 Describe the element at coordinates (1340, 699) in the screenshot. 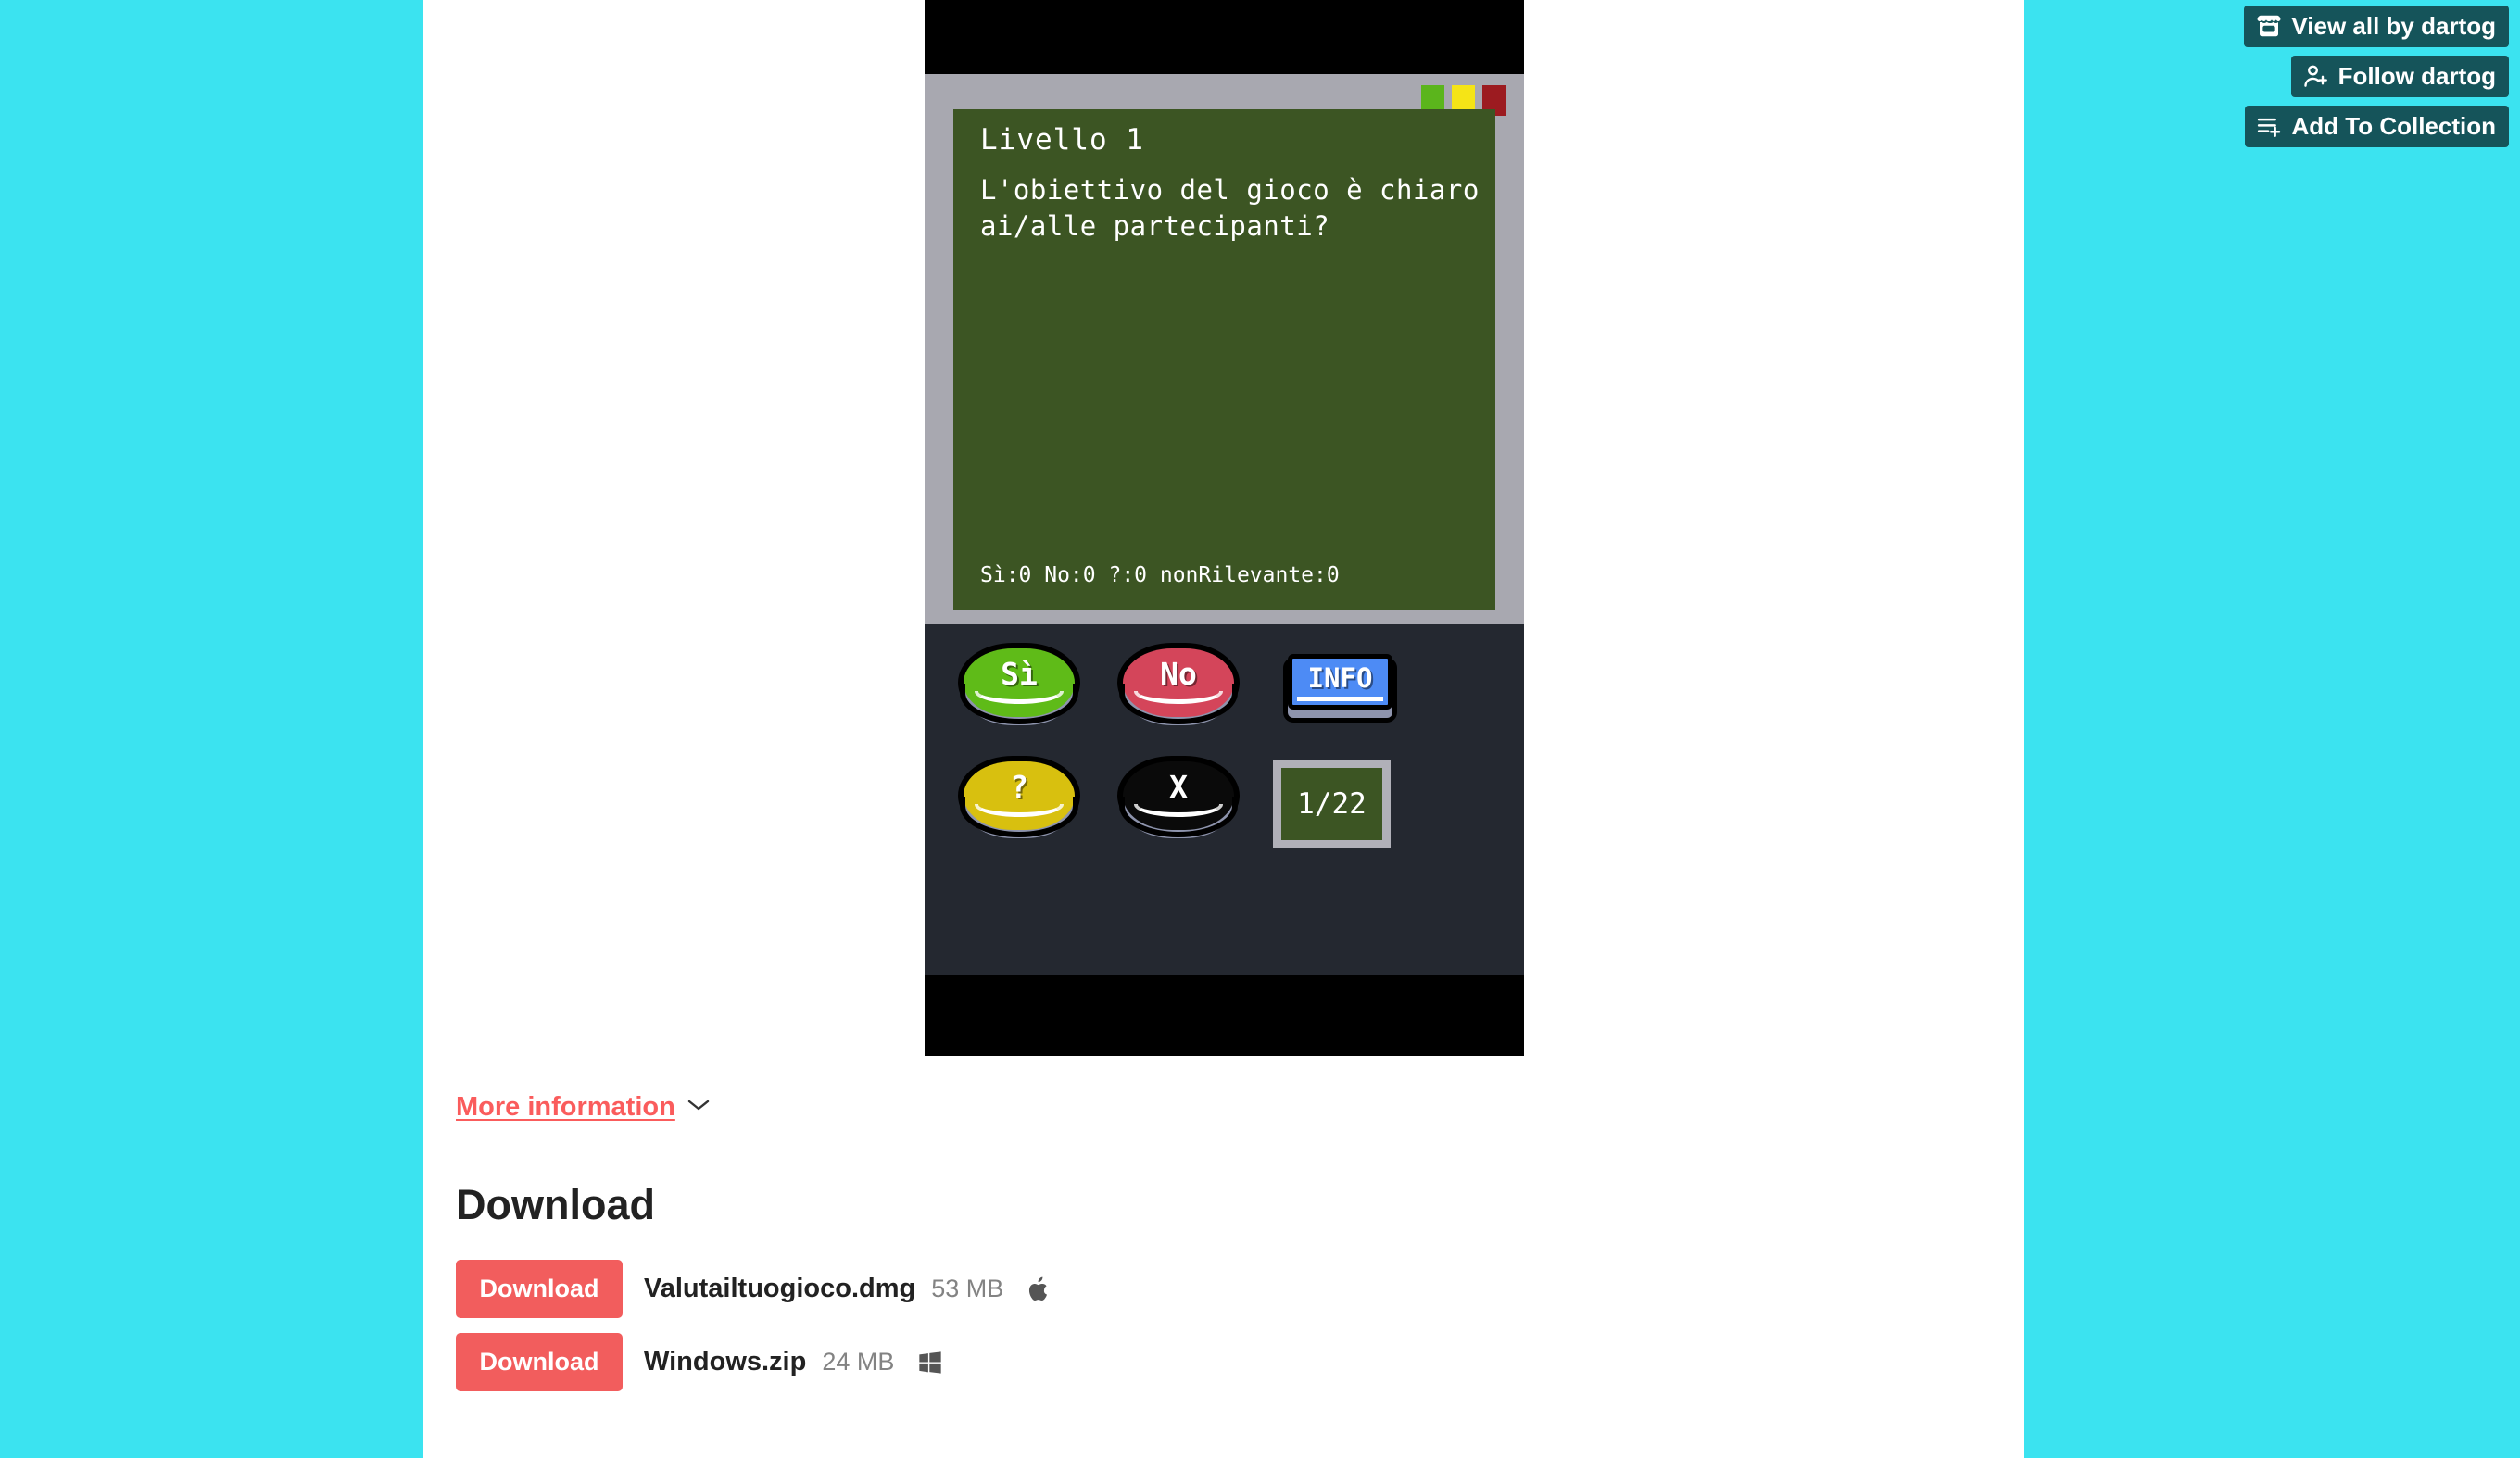

I see `info-button-shine` at that location.